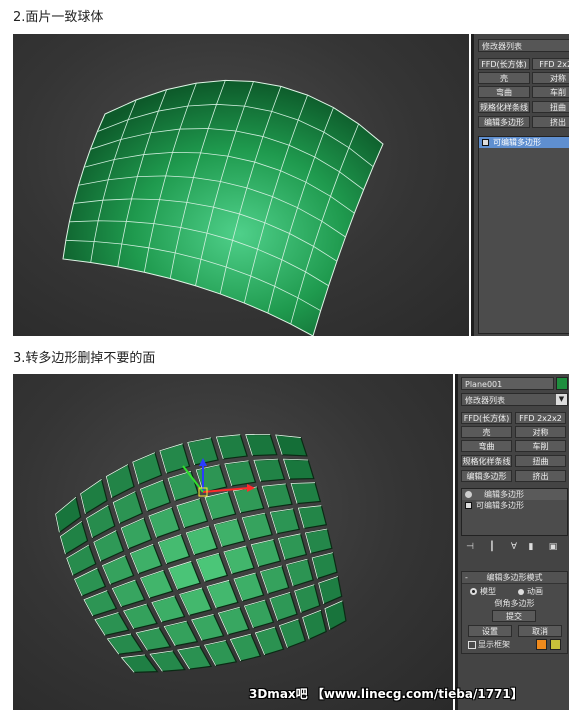 The height and width of the screenshot is (713, 569). Describe the element at coordinates (535, 591) in the screenshot. I see `animate-radio-label: 动画` at that location.